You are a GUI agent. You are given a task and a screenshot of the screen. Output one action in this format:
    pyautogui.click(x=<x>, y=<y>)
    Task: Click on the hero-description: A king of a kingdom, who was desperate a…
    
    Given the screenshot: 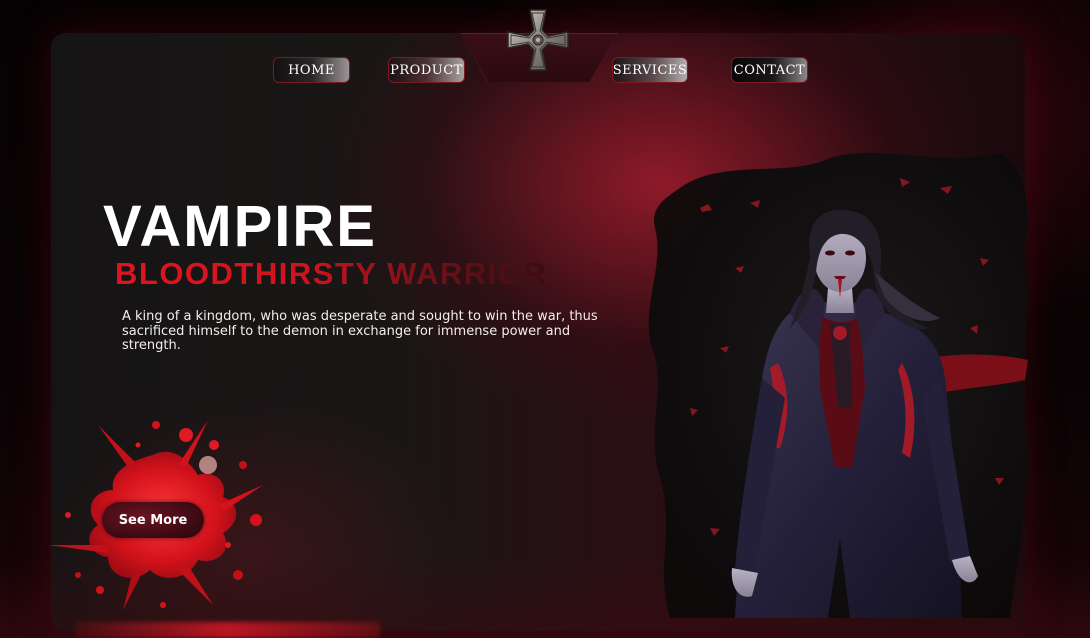 What is the action you would take?
    pyautogui.click(x=360, y=331)
    